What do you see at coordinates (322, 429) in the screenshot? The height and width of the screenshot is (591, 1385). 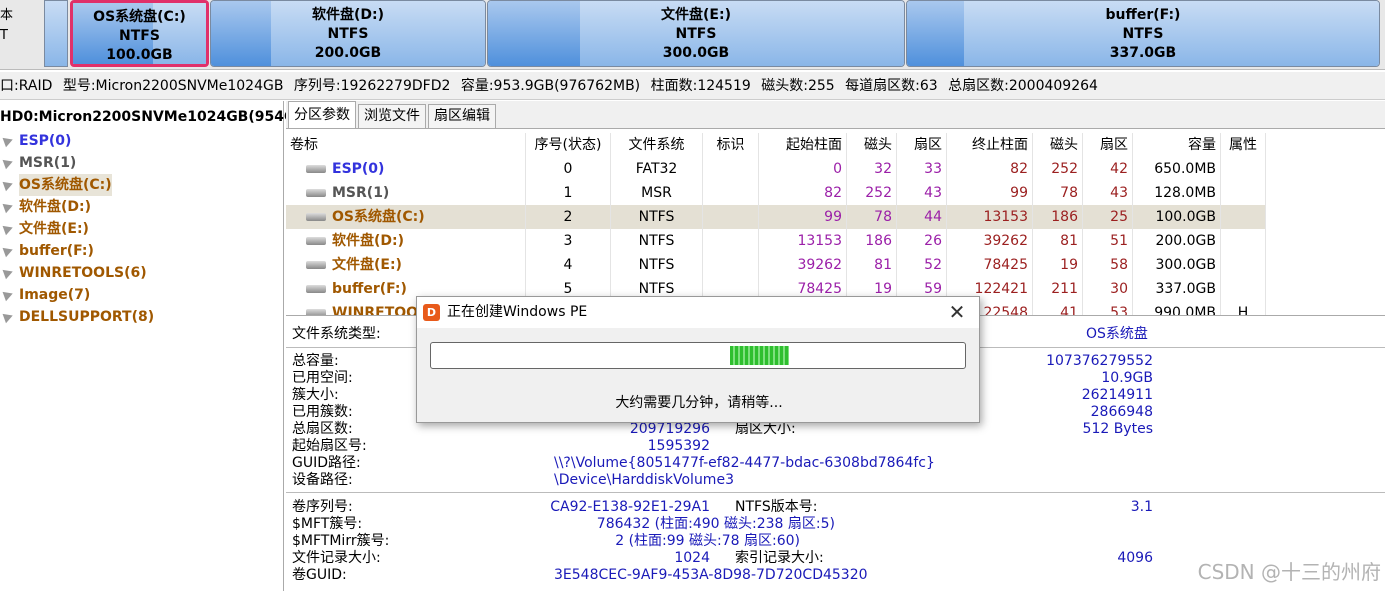 I see `total-sectors-label: 总扇区数:` at bounding box center [322, 429].